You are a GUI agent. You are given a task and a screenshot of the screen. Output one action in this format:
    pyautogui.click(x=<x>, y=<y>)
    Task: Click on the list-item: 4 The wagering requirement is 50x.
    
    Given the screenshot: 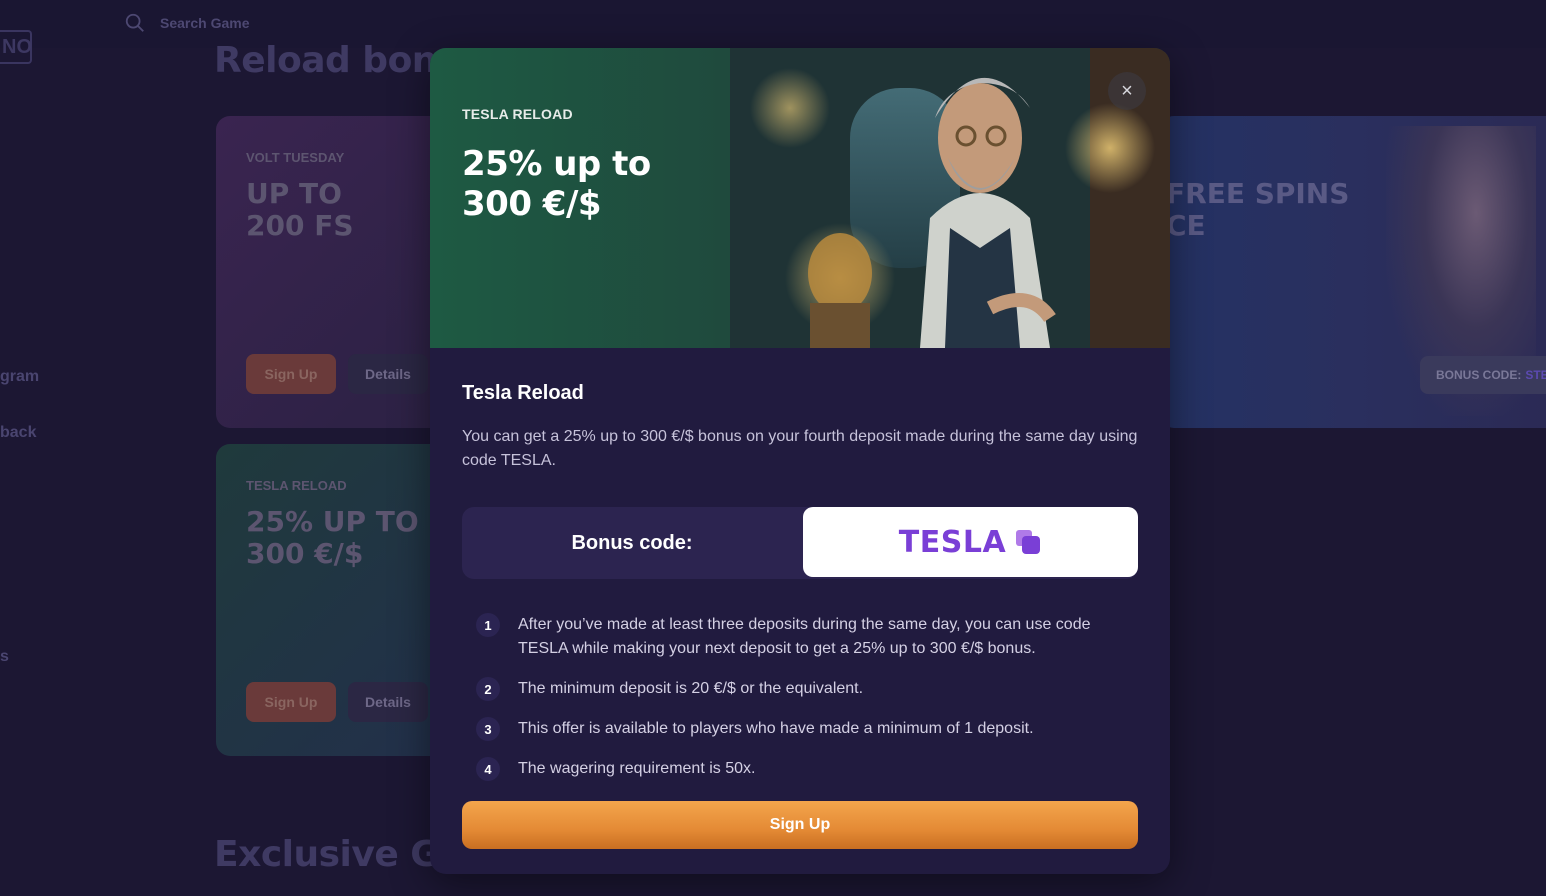 What is the action you would take?
    pyautogui.click(x=800, y=769)
    